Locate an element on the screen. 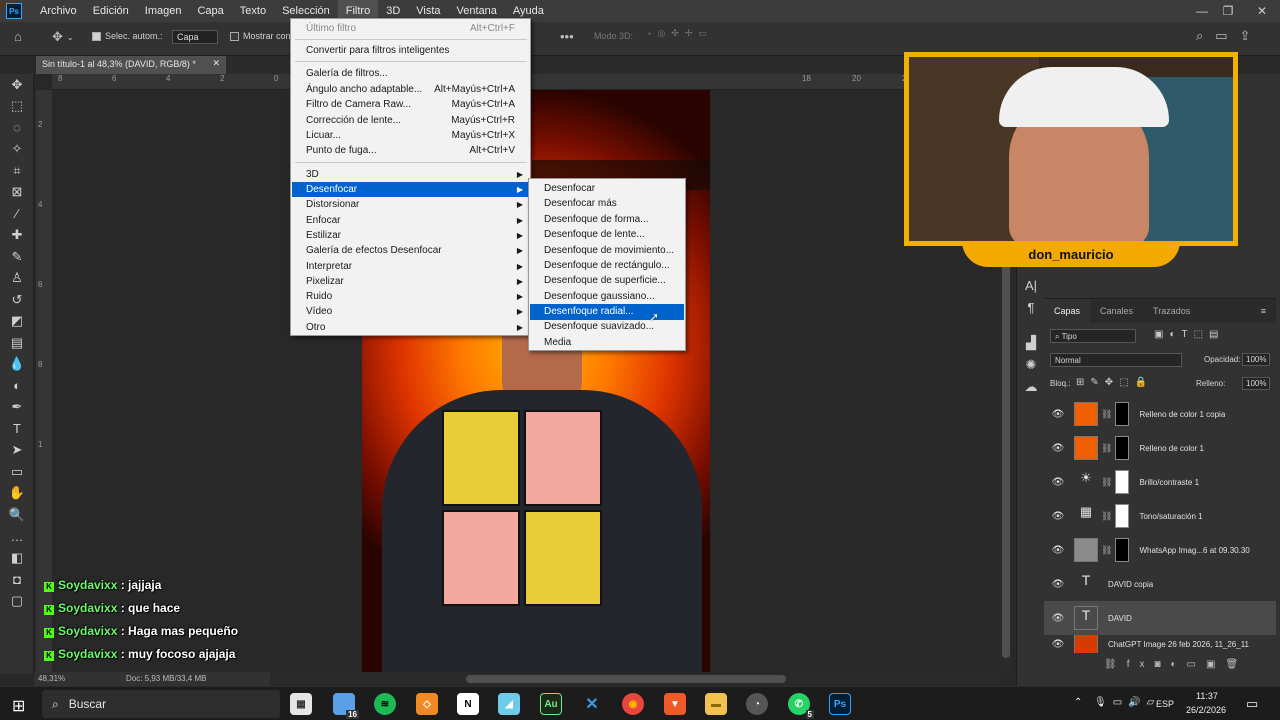 This screenshot has width=1280, height=720. notion-icon: N is located at coordinates (468, 704).